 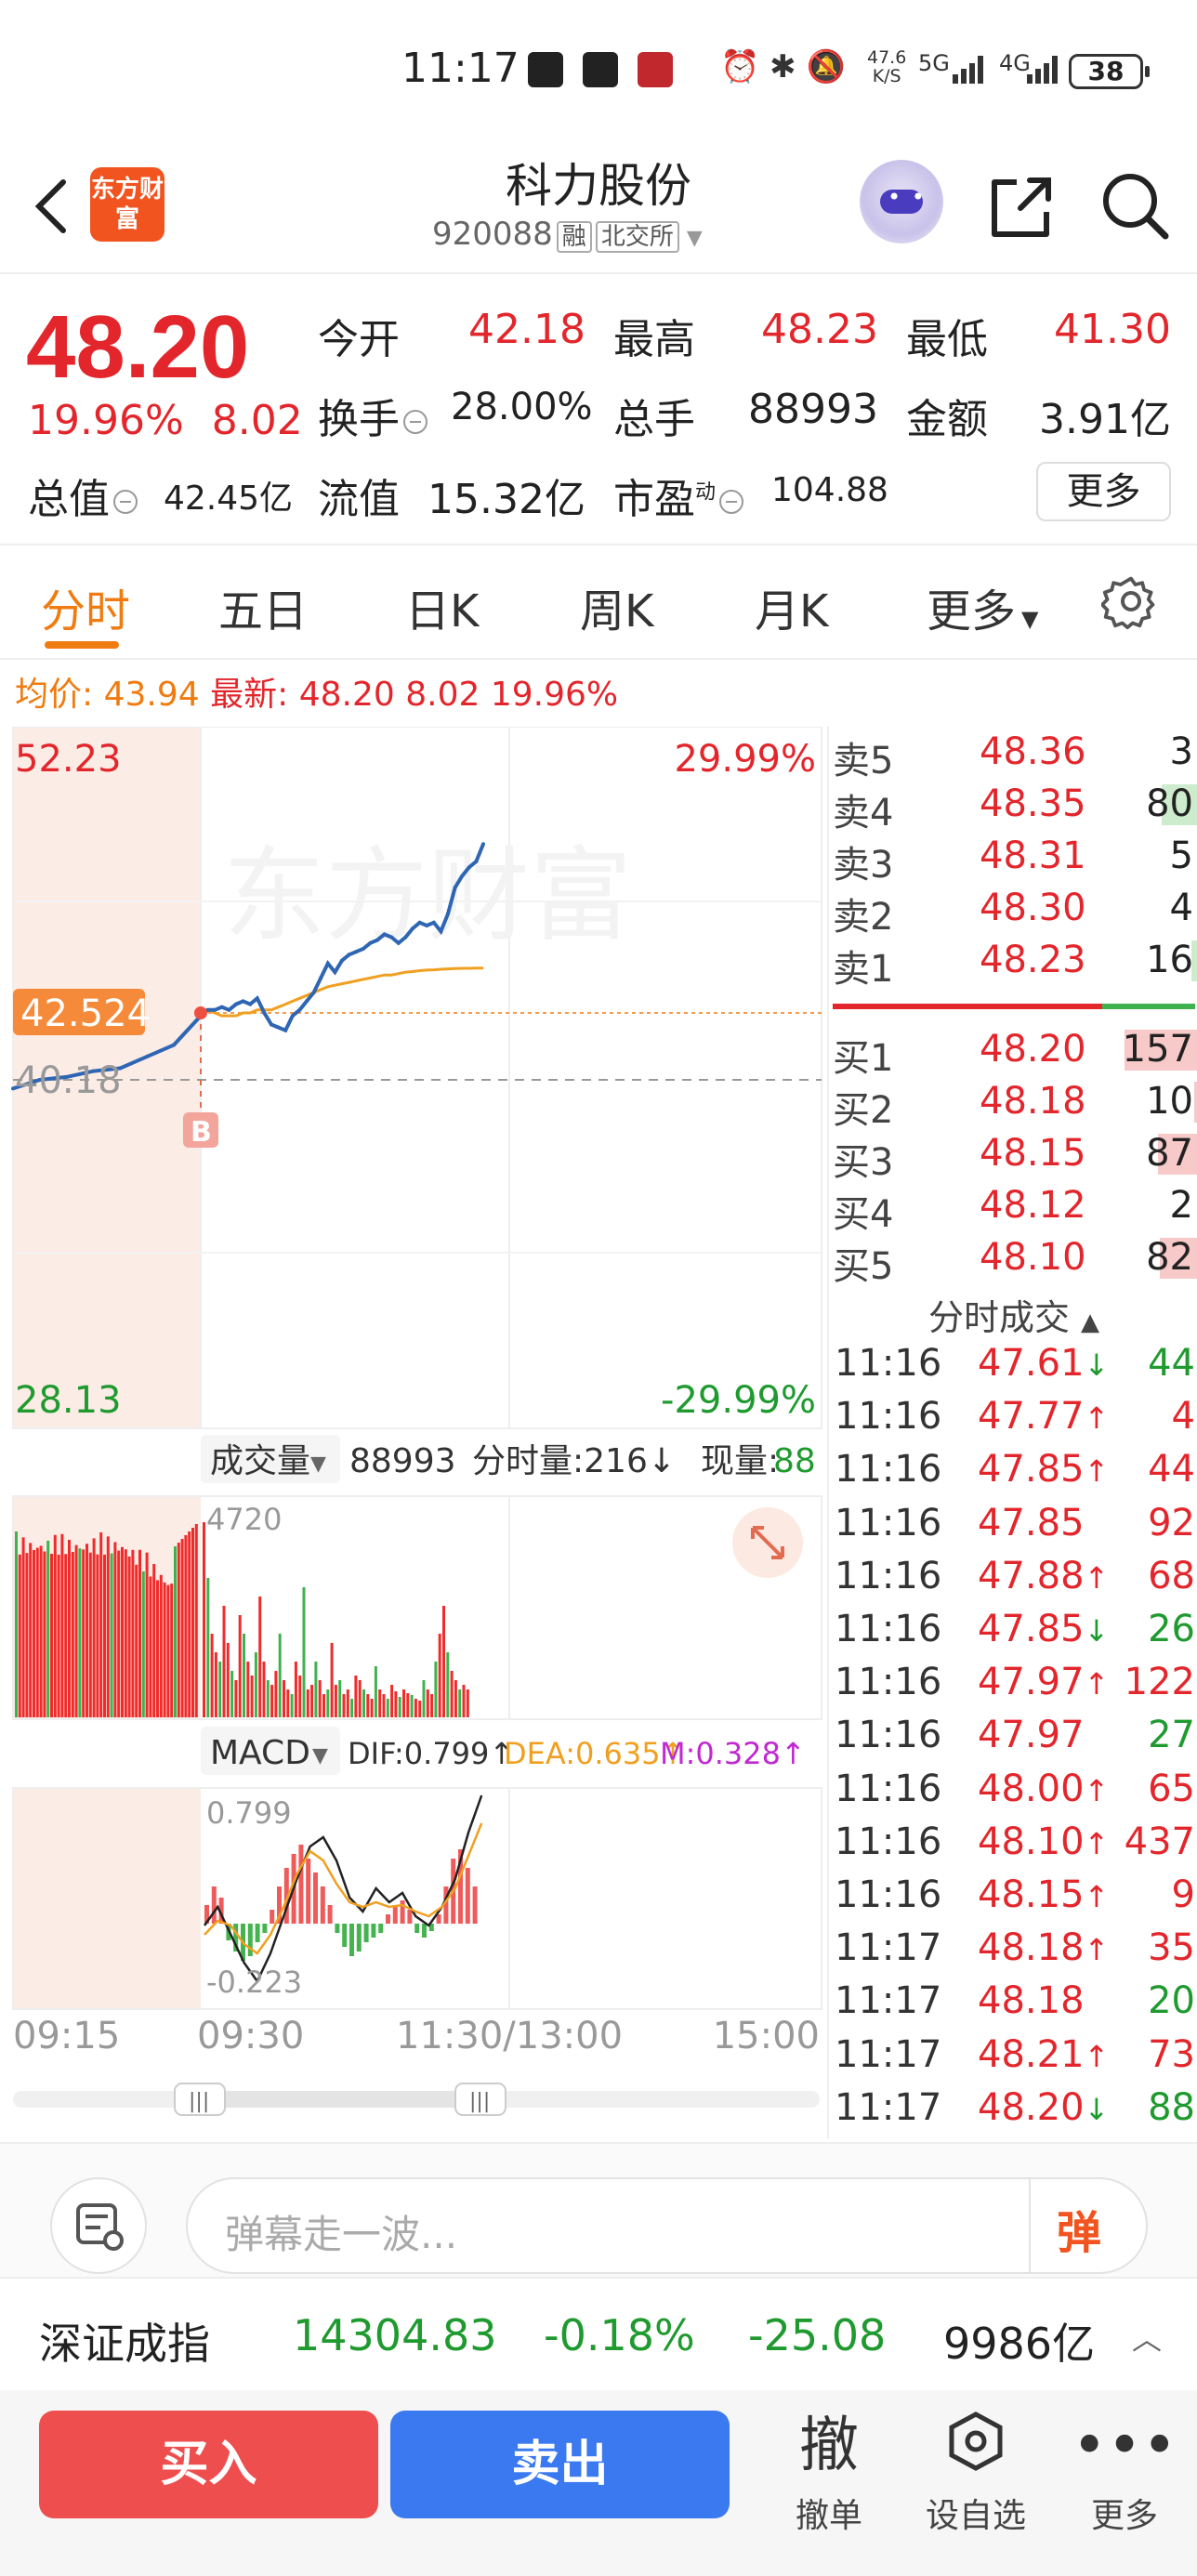 I want to click on stock-header: 东方财富 科力股份 920088 融北交所 ▼, so click(x=598, y=206).